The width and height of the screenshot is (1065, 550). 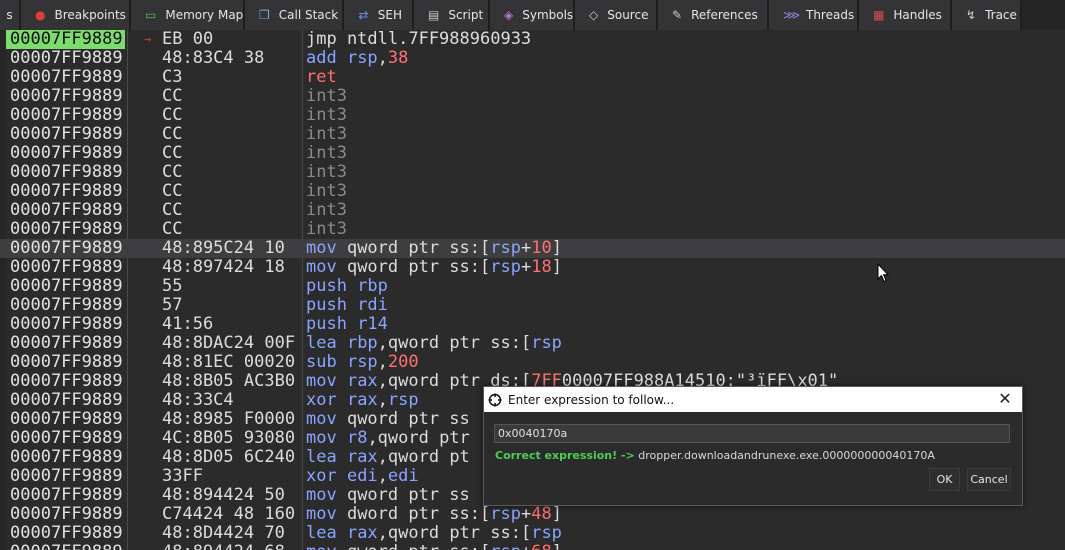 I want to click on instruction-token: sub, so click(x=326, y=362).